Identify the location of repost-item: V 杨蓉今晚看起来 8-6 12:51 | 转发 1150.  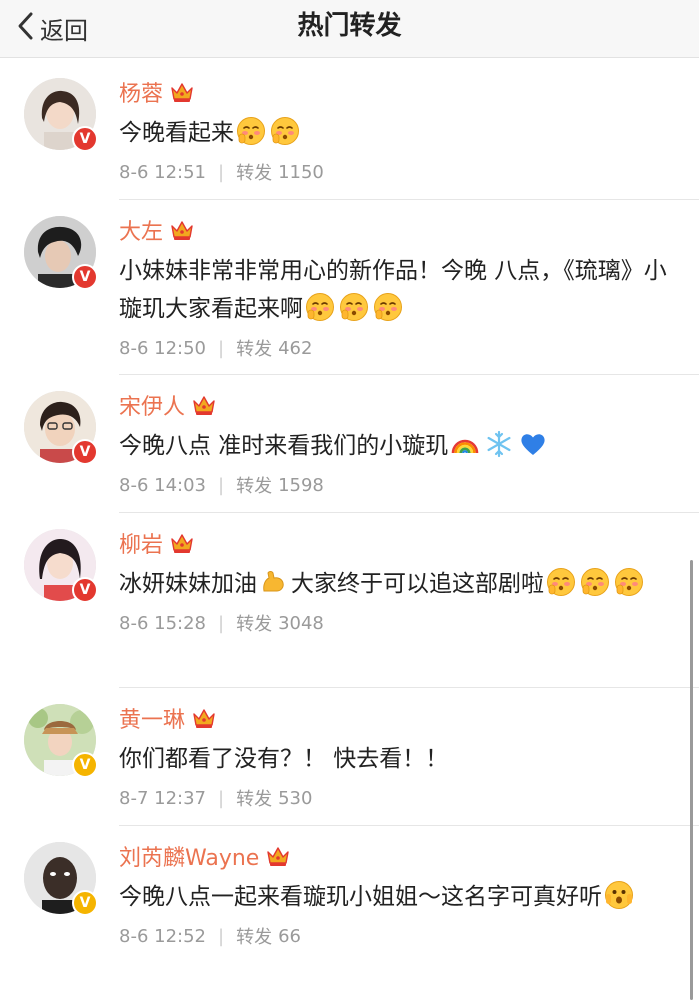
(349, 131).